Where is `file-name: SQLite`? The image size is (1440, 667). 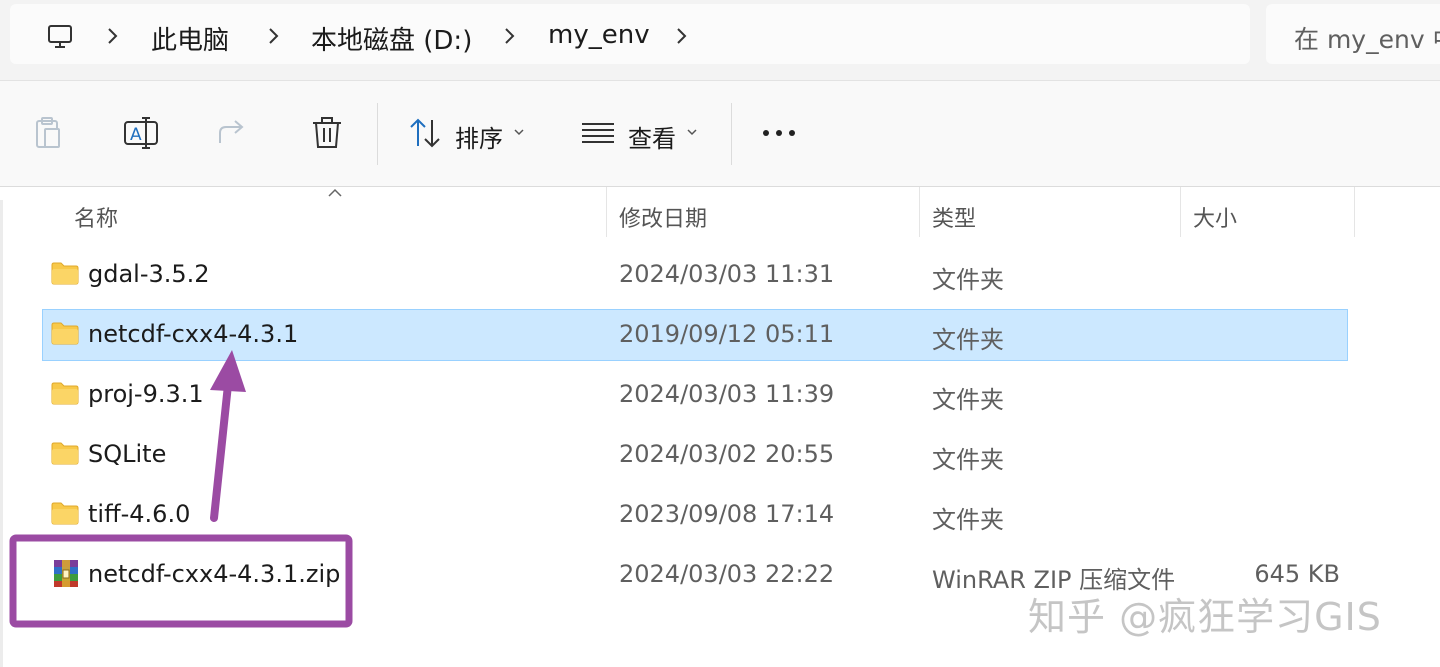 file-name: SQLite is located at coordinates (127, 454).